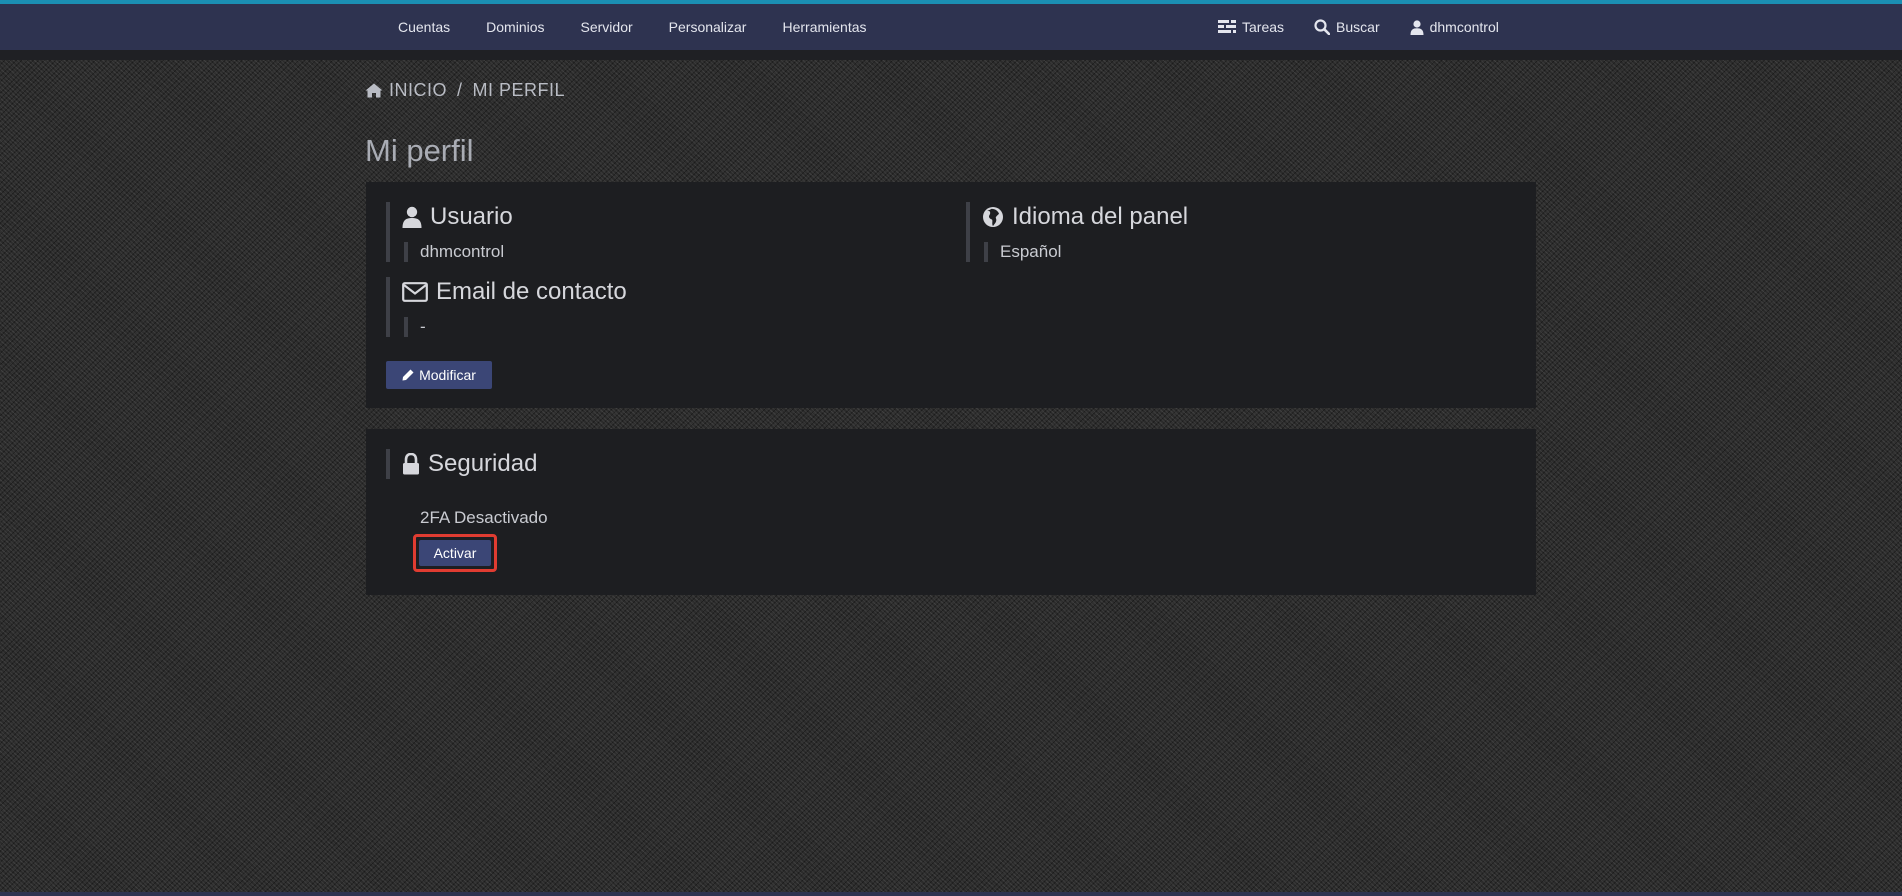 The height and width of the screenshot is (896, 1902). What do you see at coordinates (424, 27) in the screenshot?
I see `nav-item-cuentas: Cuentas` at bounding box center [424, 27].